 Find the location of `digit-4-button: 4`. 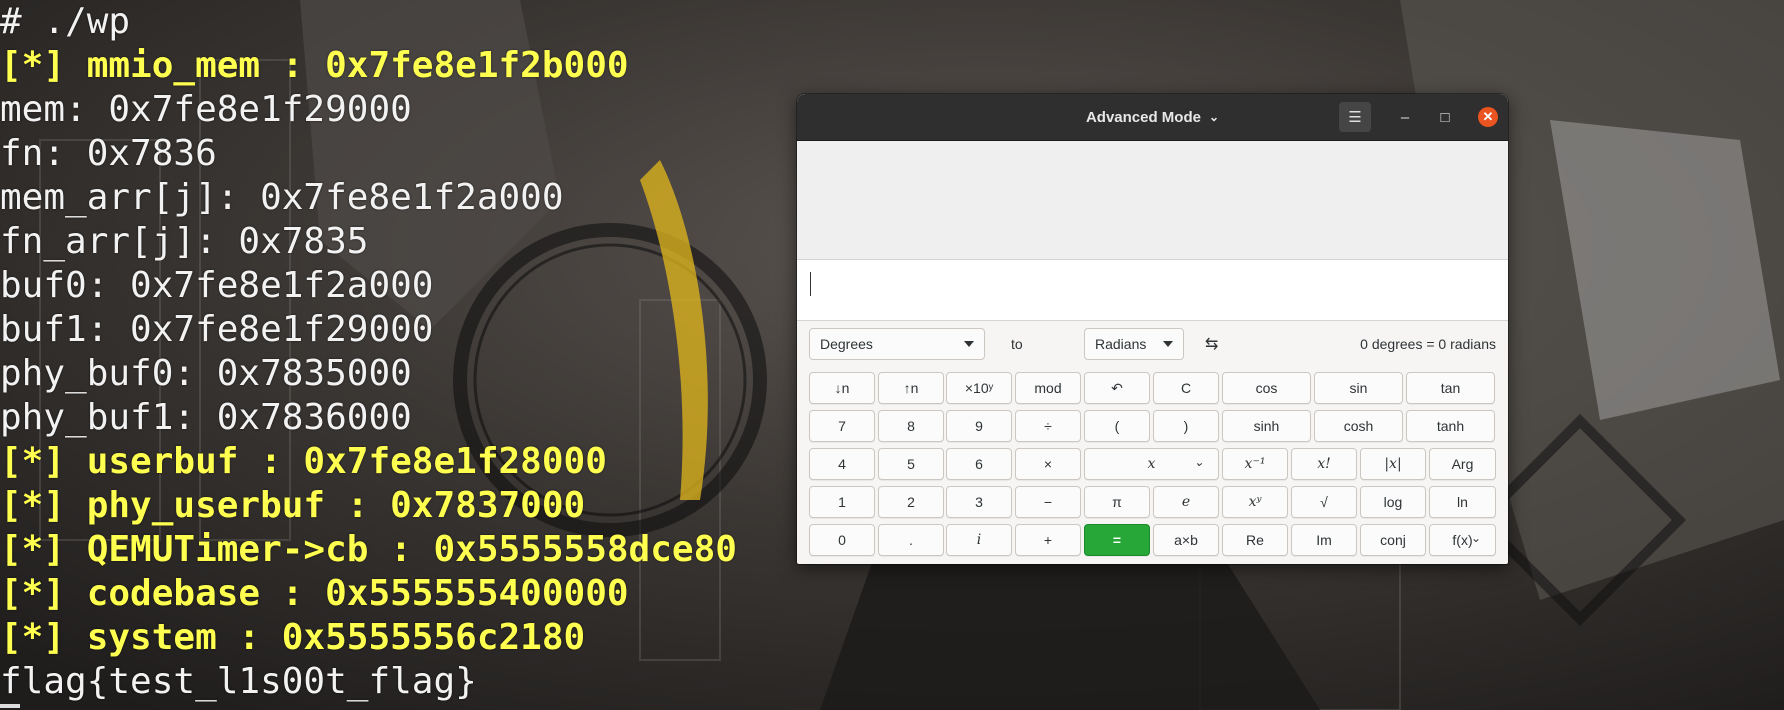

digit-4-button: 4 is located at coordinates (842, 464).